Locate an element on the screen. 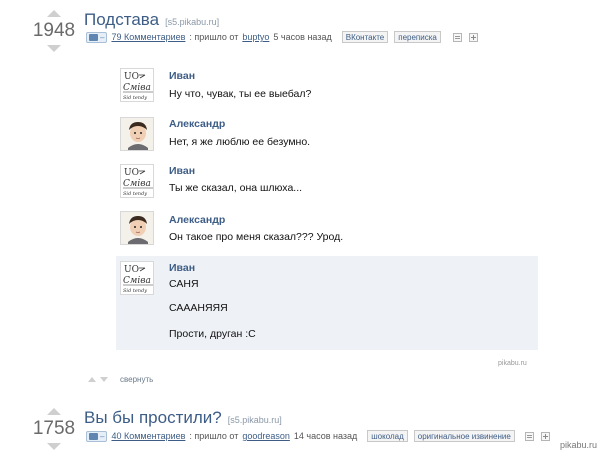 The width and height of the screenshot is (609, 459). vote-block: 1758 is located at coordinates (54, 429).